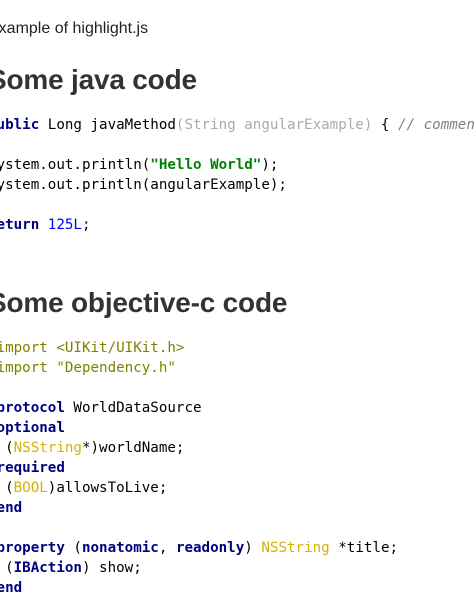 The height and width of the screenshot is (606, 474). Describe the element at coordinates (133, 408) in the screenshot. I see `code-token: WorldDataSource` at that location.